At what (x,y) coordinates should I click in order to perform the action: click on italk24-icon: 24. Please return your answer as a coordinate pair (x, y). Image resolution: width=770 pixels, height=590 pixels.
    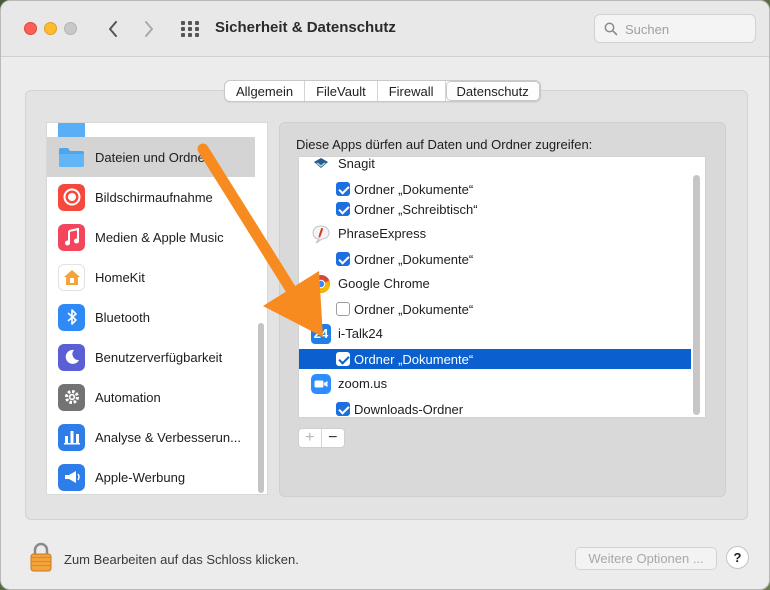
    Looking at the image, I should click on (321, 334).